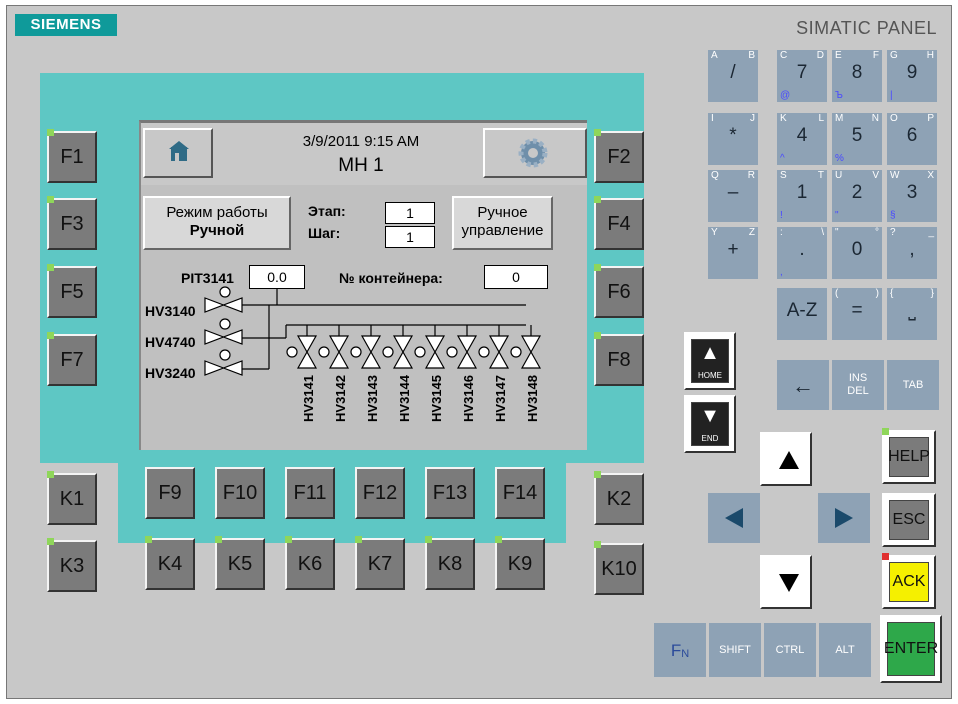 This screenshot has width=958, height=704. I want to click on k1-key: K1, so click(72, 498).